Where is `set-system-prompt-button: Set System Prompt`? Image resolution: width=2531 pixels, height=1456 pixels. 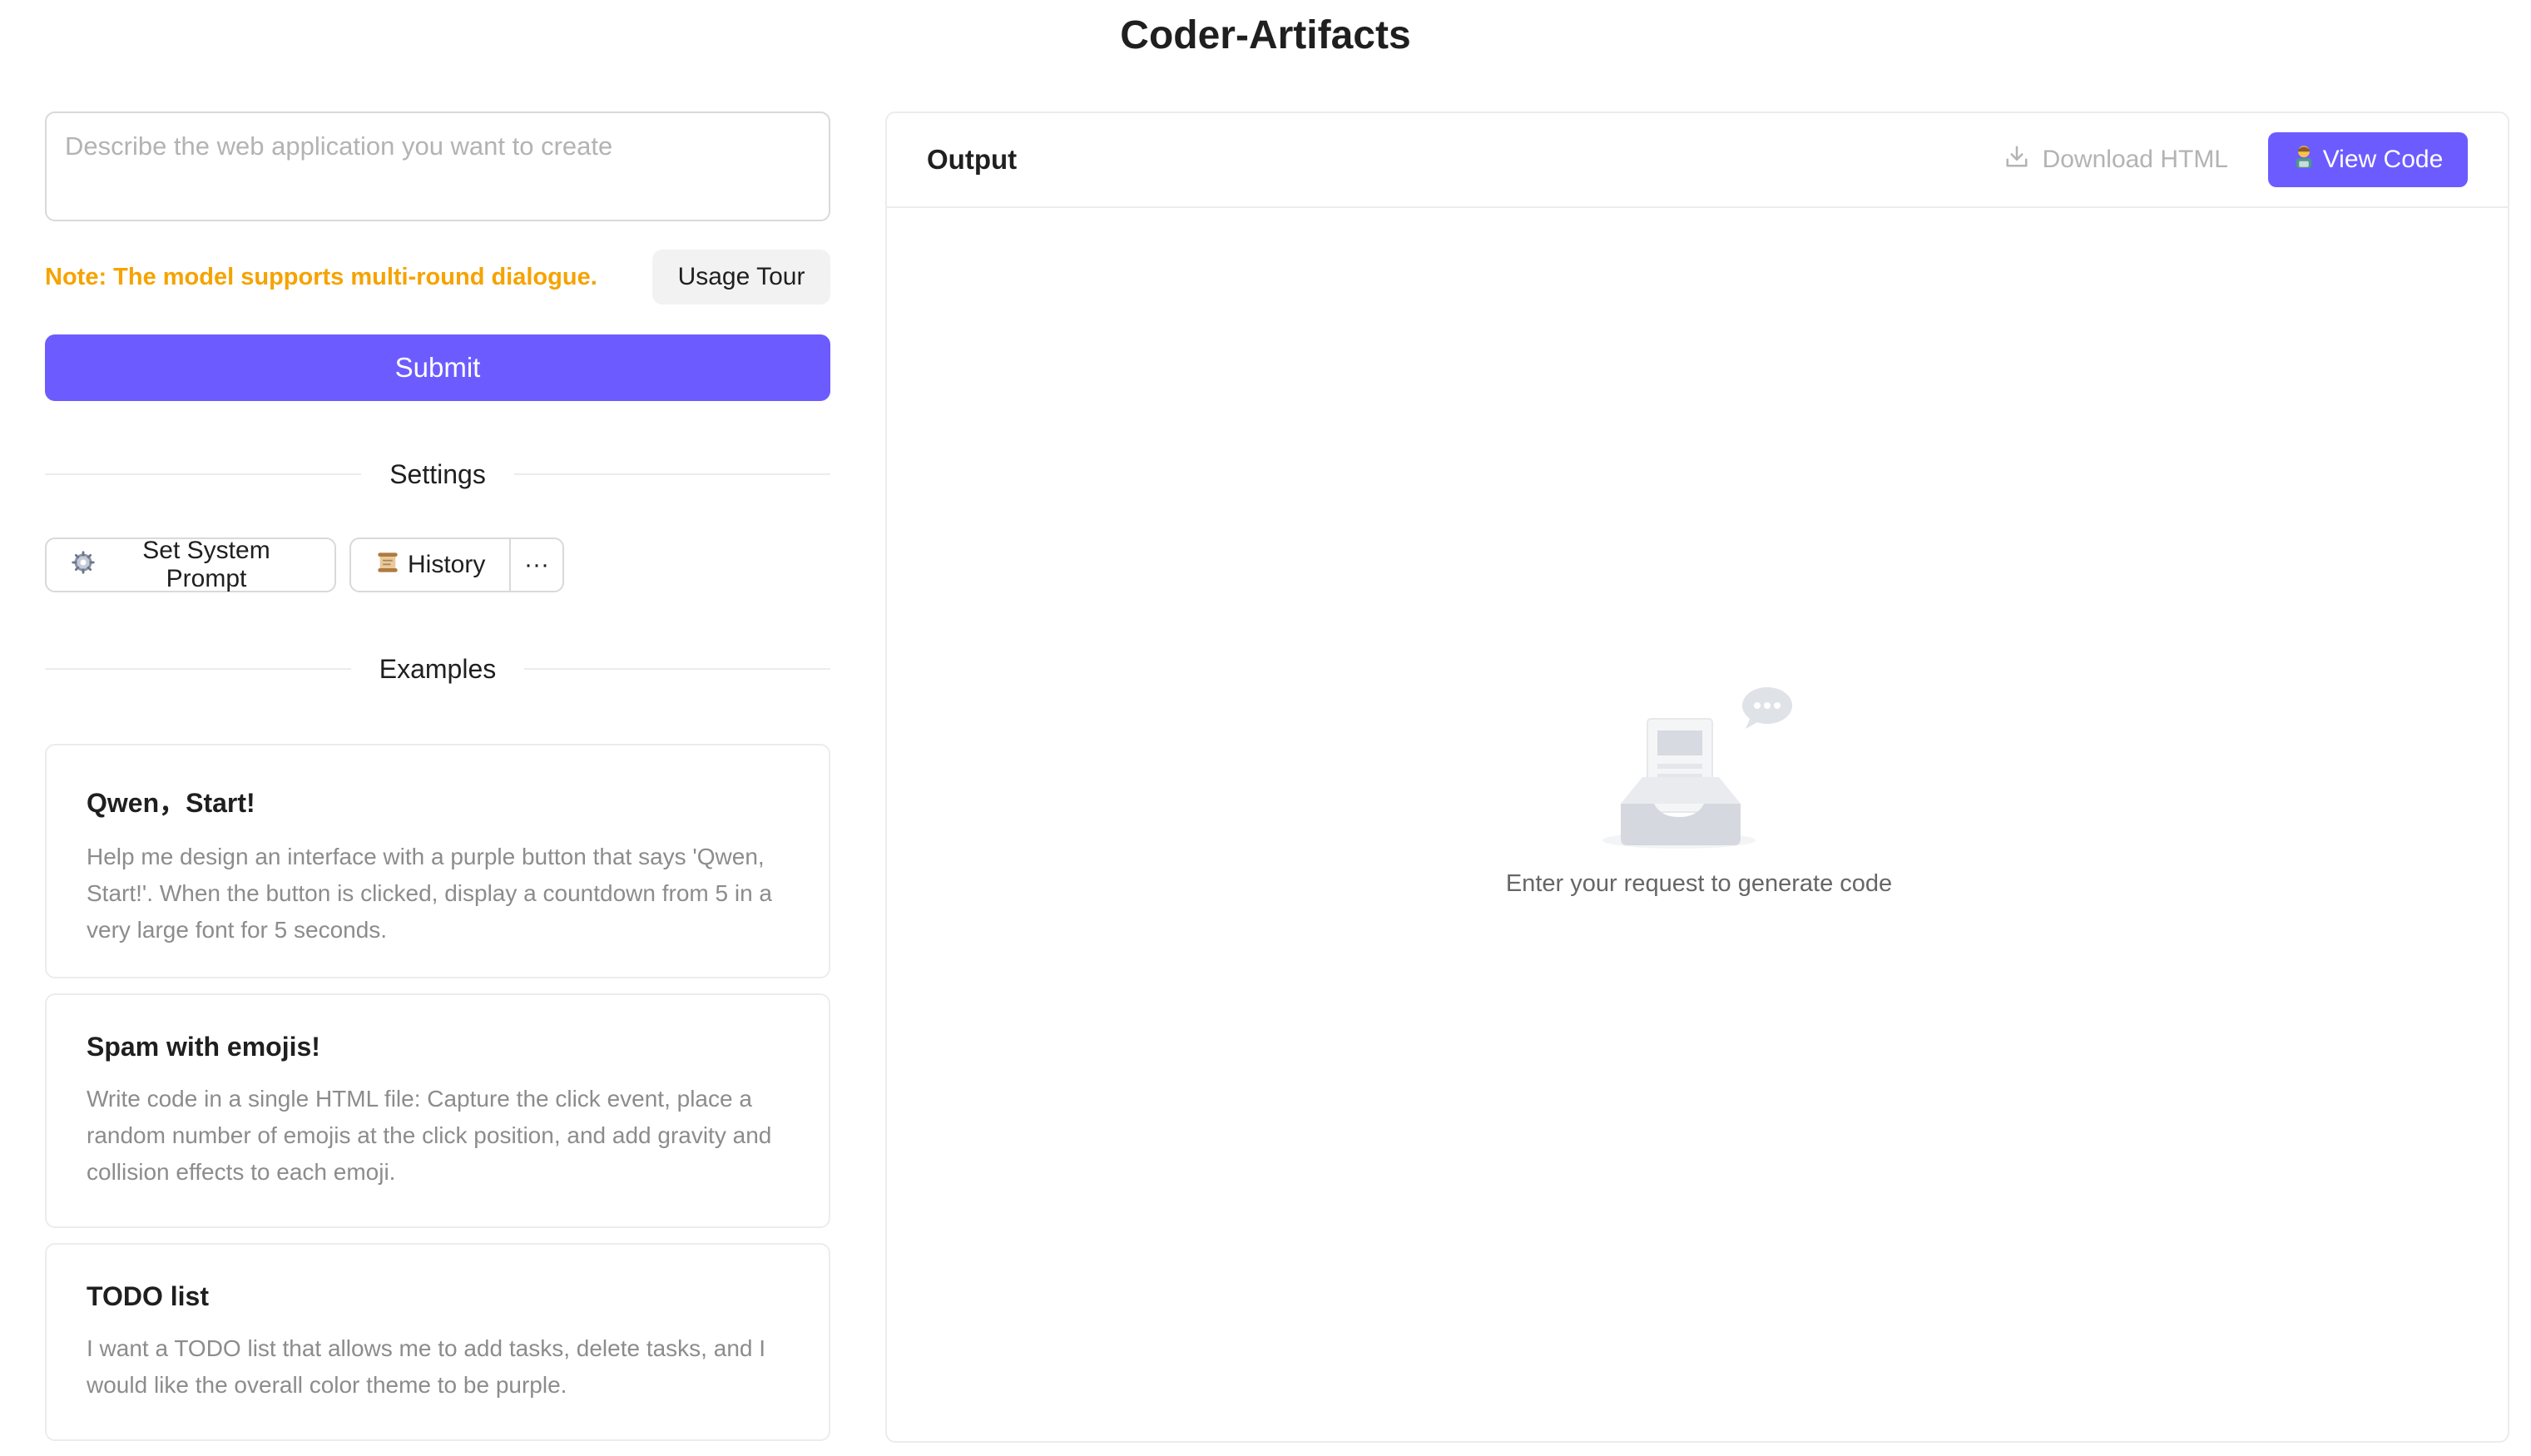
set-system-prompt-button: Set System Prompt is located at coordinates (190, 564).